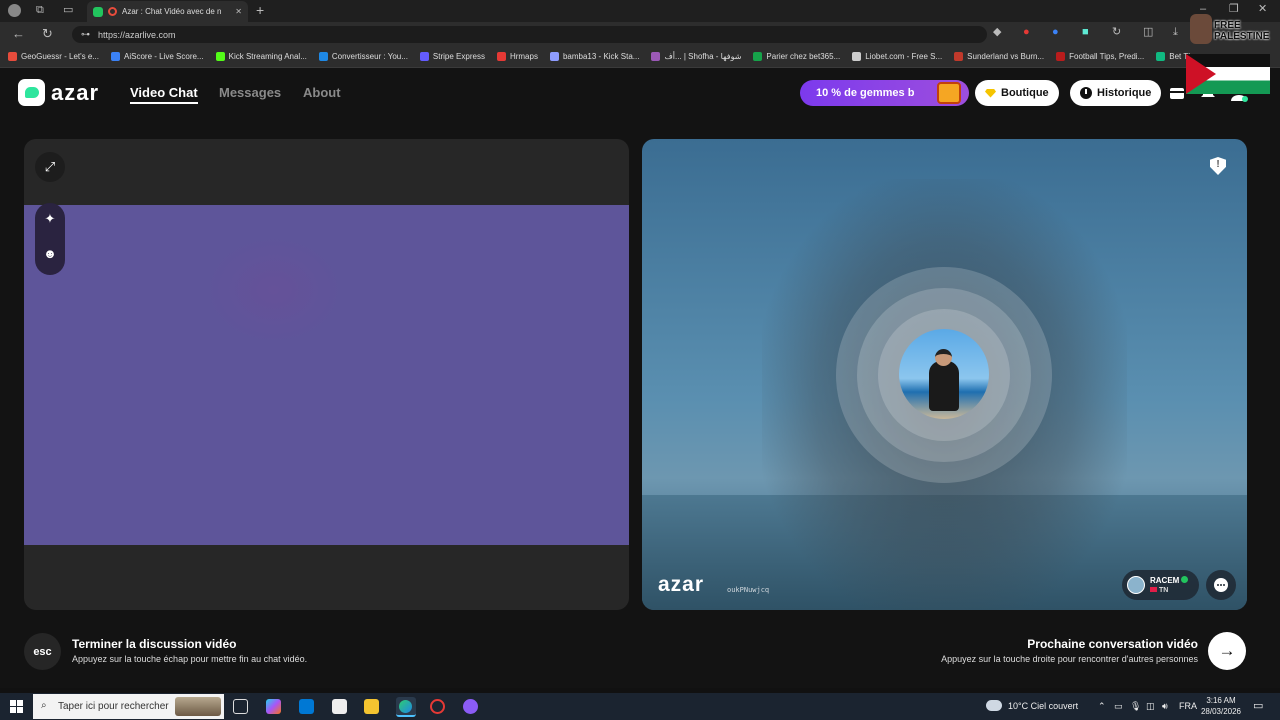 The height and width of the screenshot is (720, 1280). I want to click on back-icon: ←, so click(18, 33).